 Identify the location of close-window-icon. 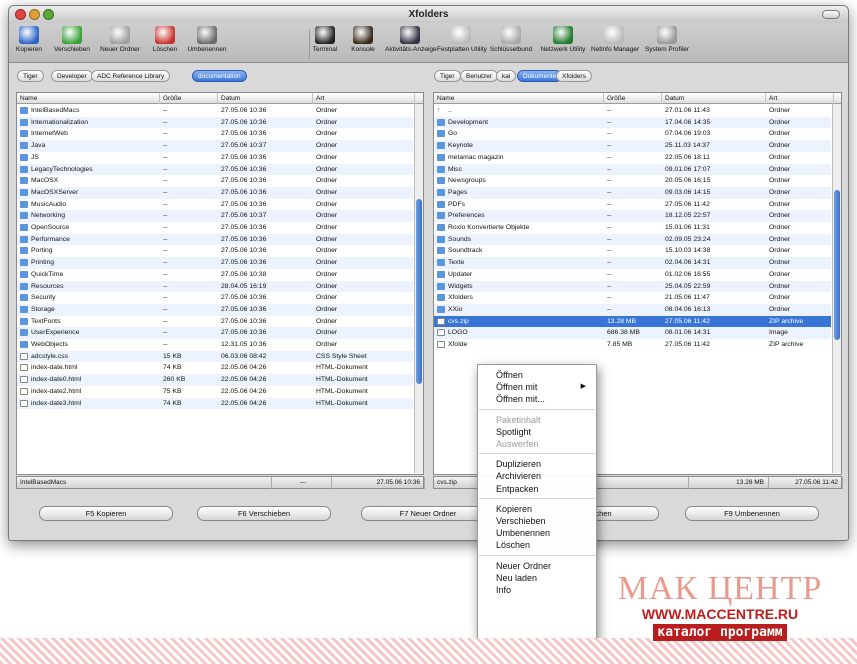
(20, 14).